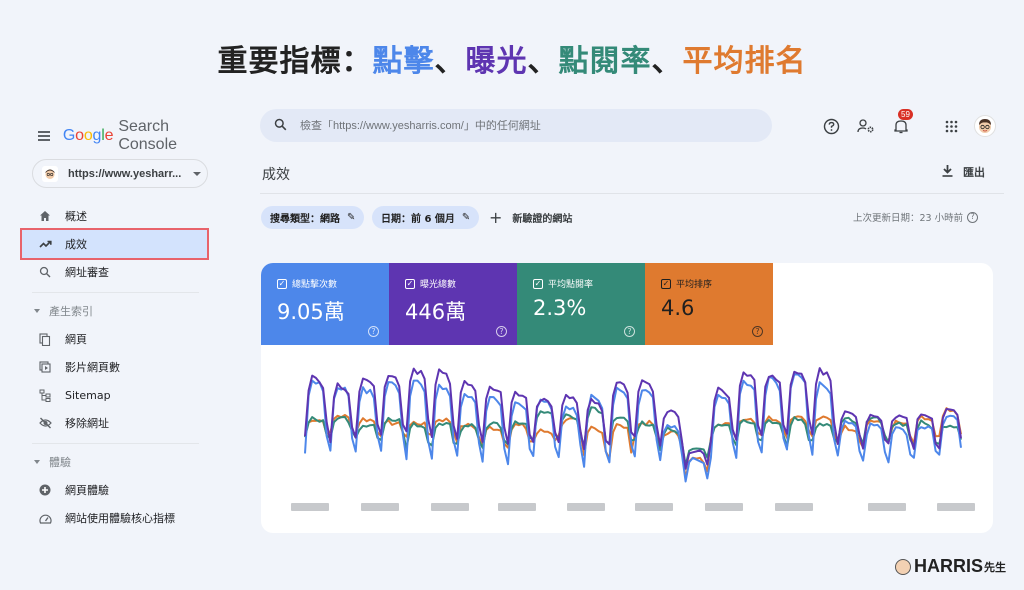 This screenshot has width=1024, height=590. I want to click on section-indexing: 產生索引, so click(114, 311).